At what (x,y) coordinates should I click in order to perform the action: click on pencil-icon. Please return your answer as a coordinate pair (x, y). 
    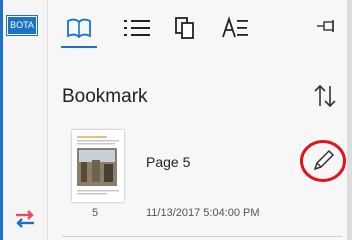
    Looking at the image, I should click on (324, 160).